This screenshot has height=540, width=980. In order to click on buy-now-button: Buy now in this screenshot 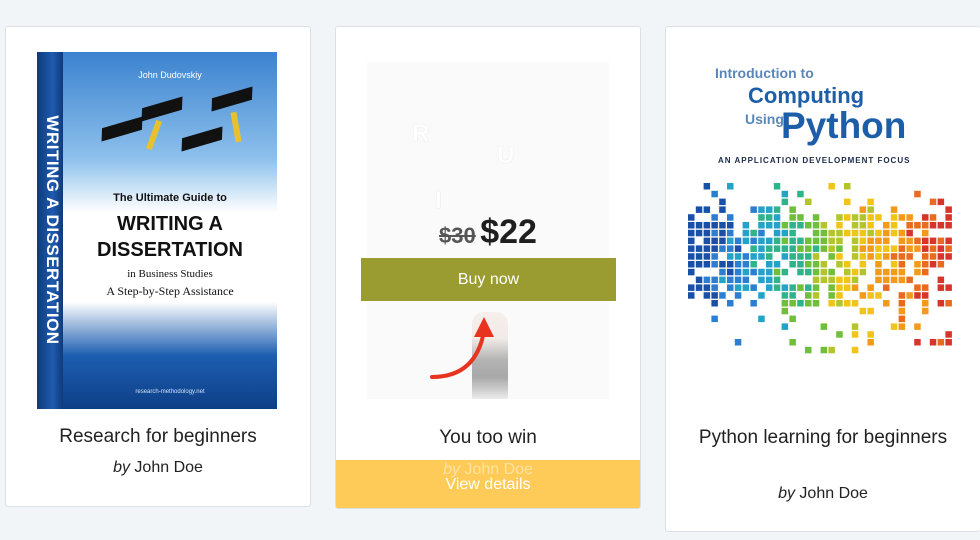, I will do `click(488, 279)`.